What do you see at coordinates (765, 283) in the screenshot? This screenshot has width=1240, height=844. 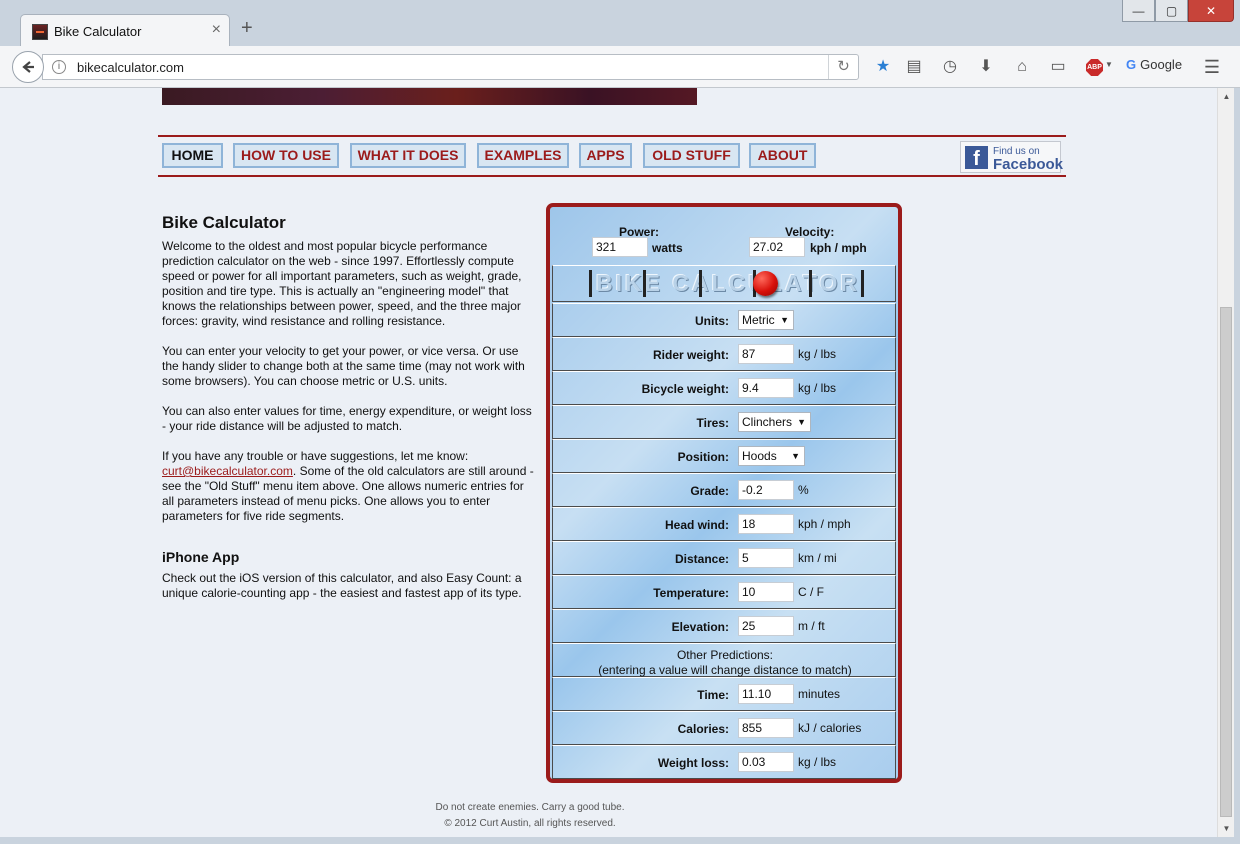 I see `slider-knob` at bounding box center [765, 283].